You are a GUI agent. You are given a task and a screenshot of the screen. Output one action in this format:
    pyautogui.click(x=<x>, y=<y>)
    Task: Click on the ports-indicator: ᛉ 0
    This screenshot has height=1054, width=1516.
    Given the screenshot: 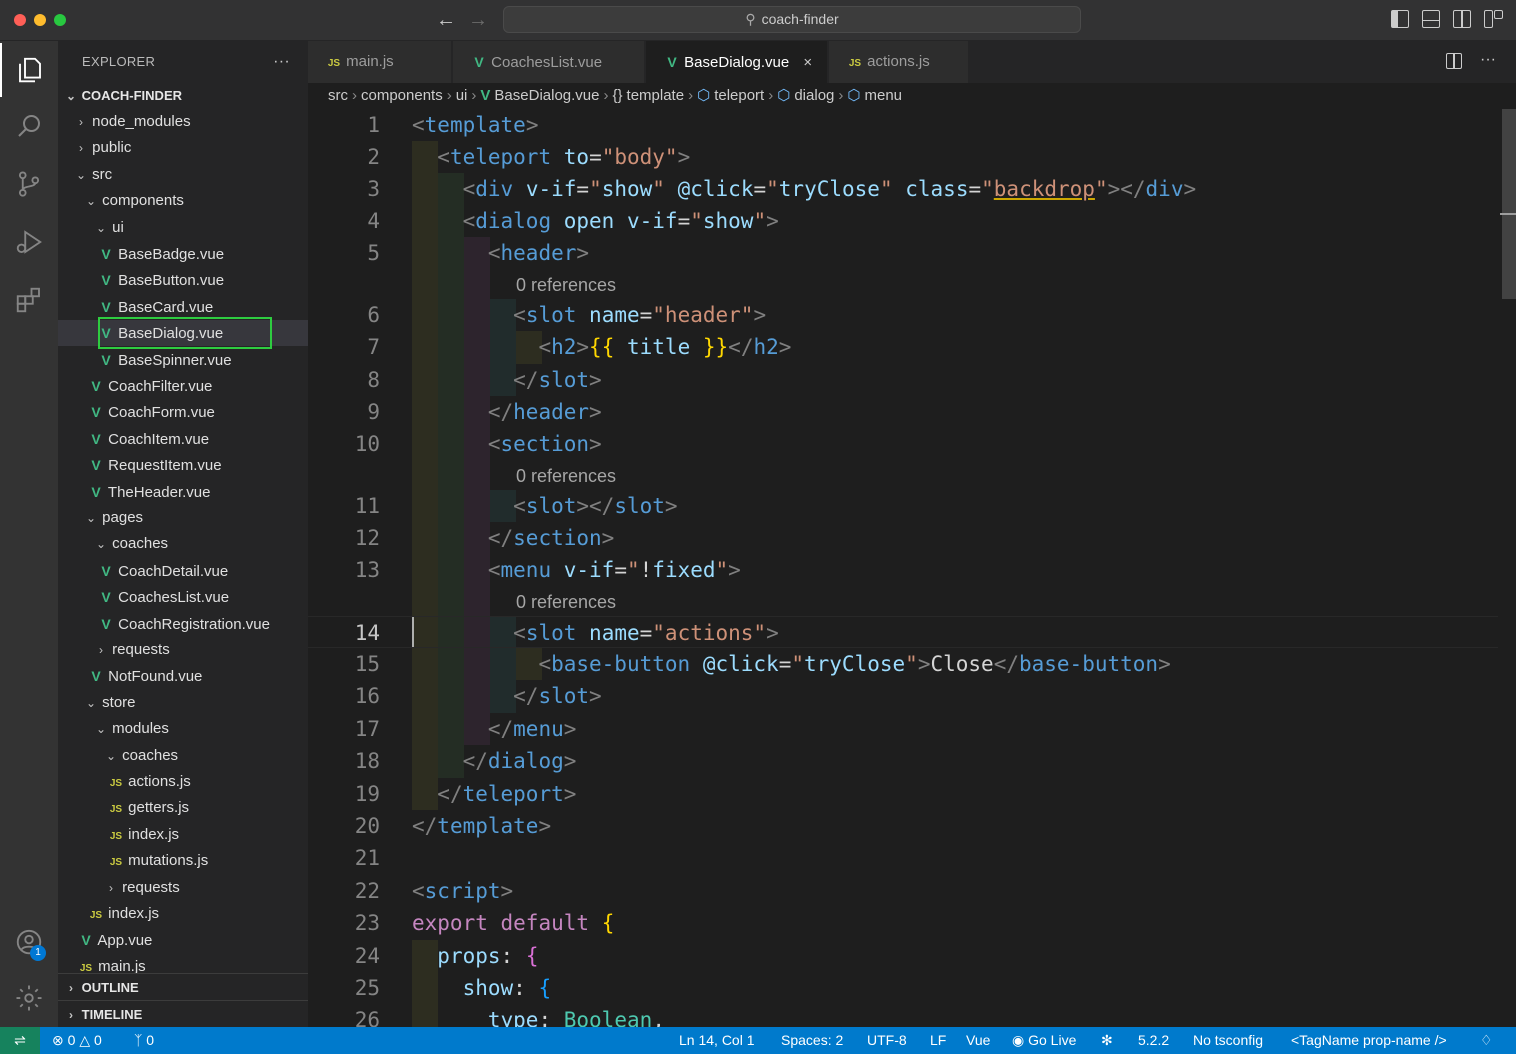 What is the action you would take?
    pyautogui.click(x=144, y=1040)
    